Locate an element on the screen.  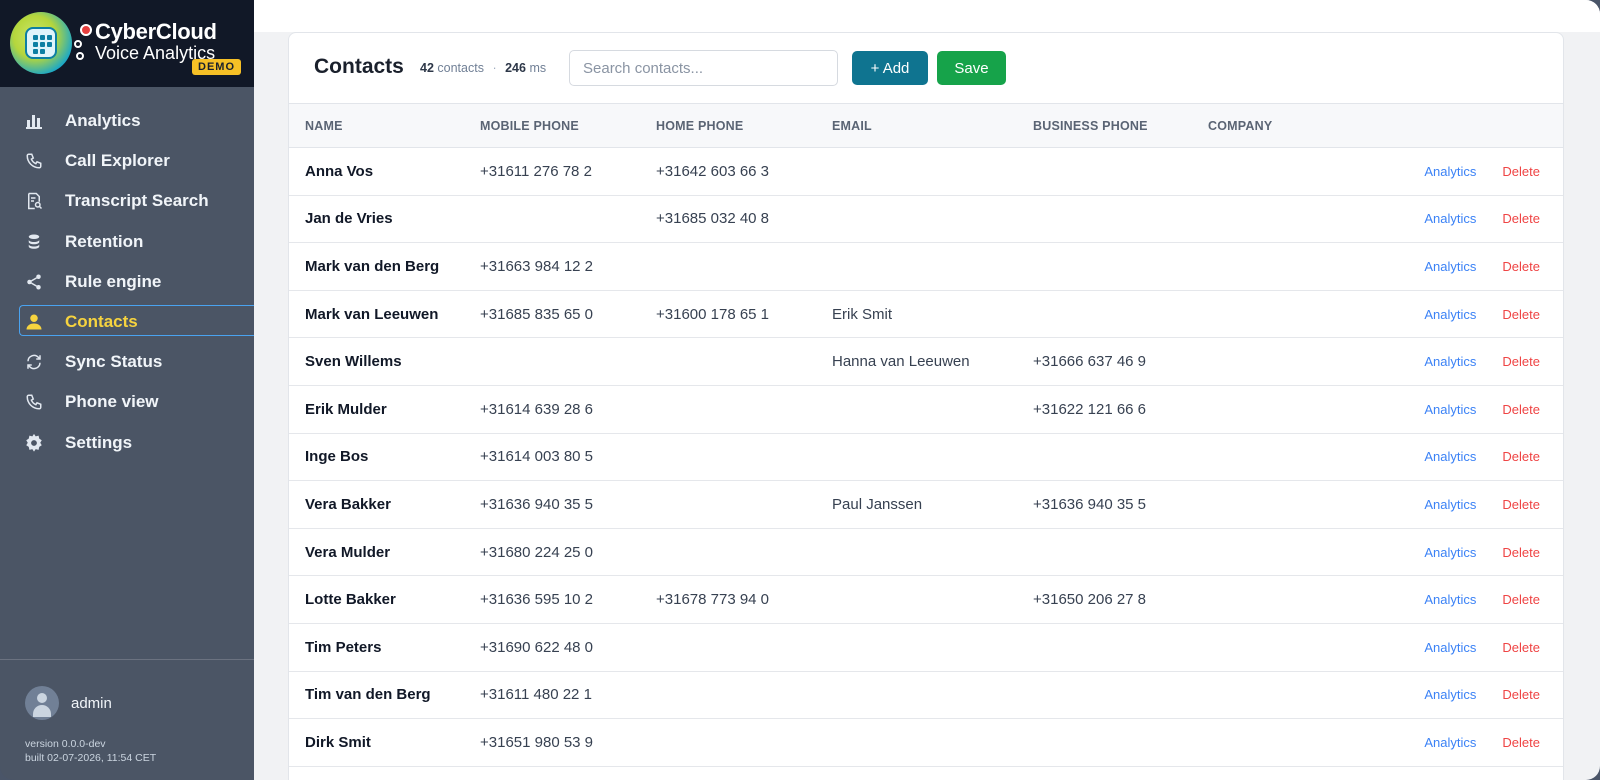
sidebar-item-label: Transcript Search is located at coordinates (137, 201).